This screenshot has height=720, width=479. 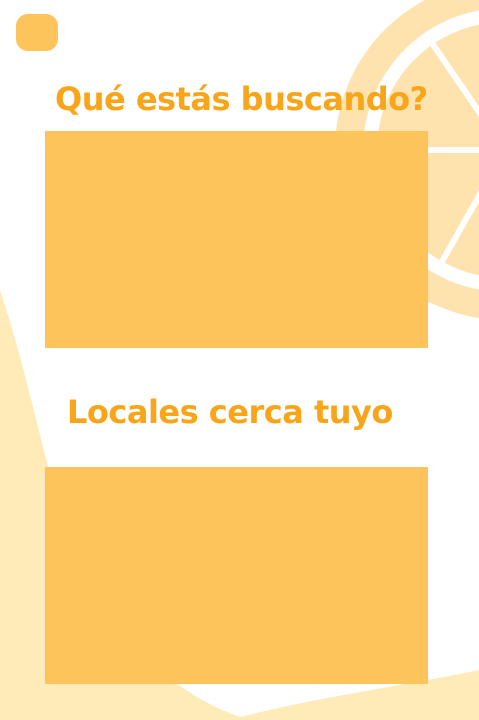 What do you see at coordinates (241, 99) in the screenshot?
I see `search-section-title: Qué estás buscando?` at bounding box center [241, 99].